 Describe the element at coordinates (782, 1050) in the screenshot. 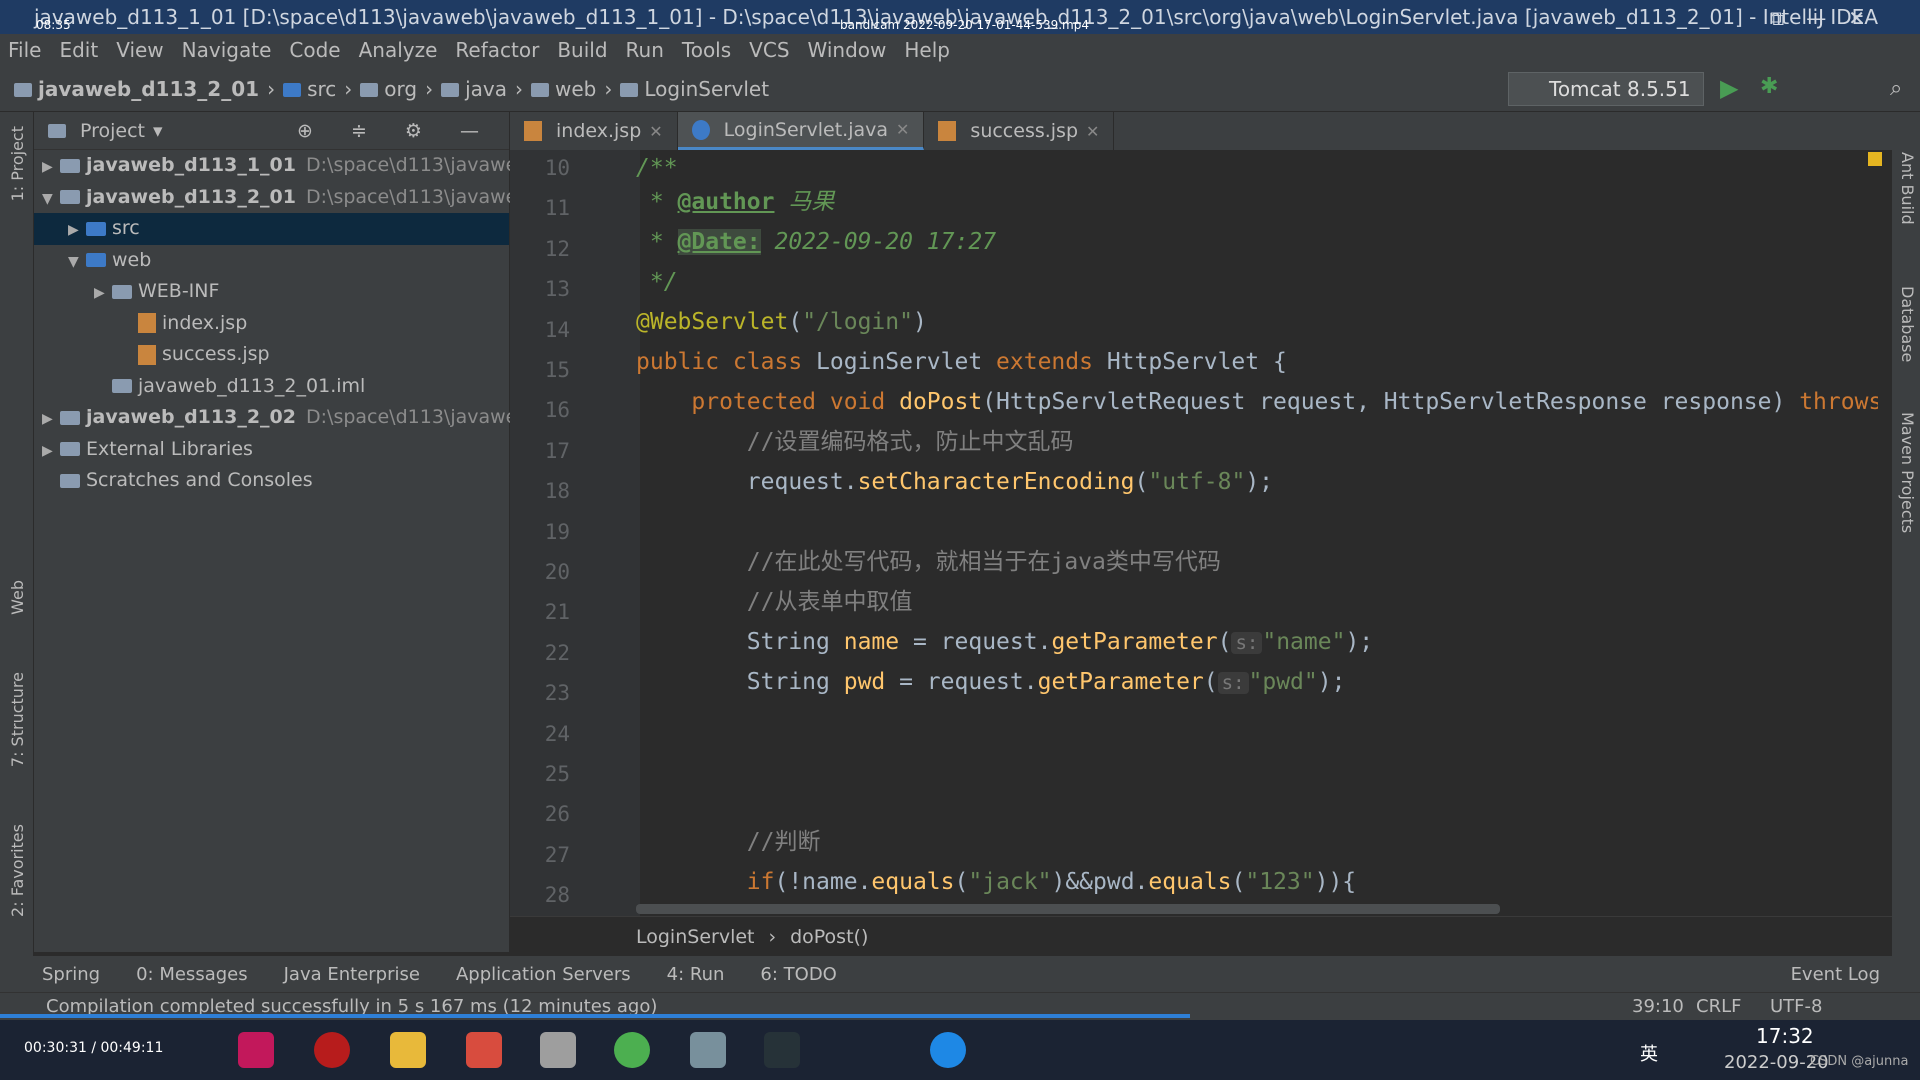

I see `terminal-icon` at that location.